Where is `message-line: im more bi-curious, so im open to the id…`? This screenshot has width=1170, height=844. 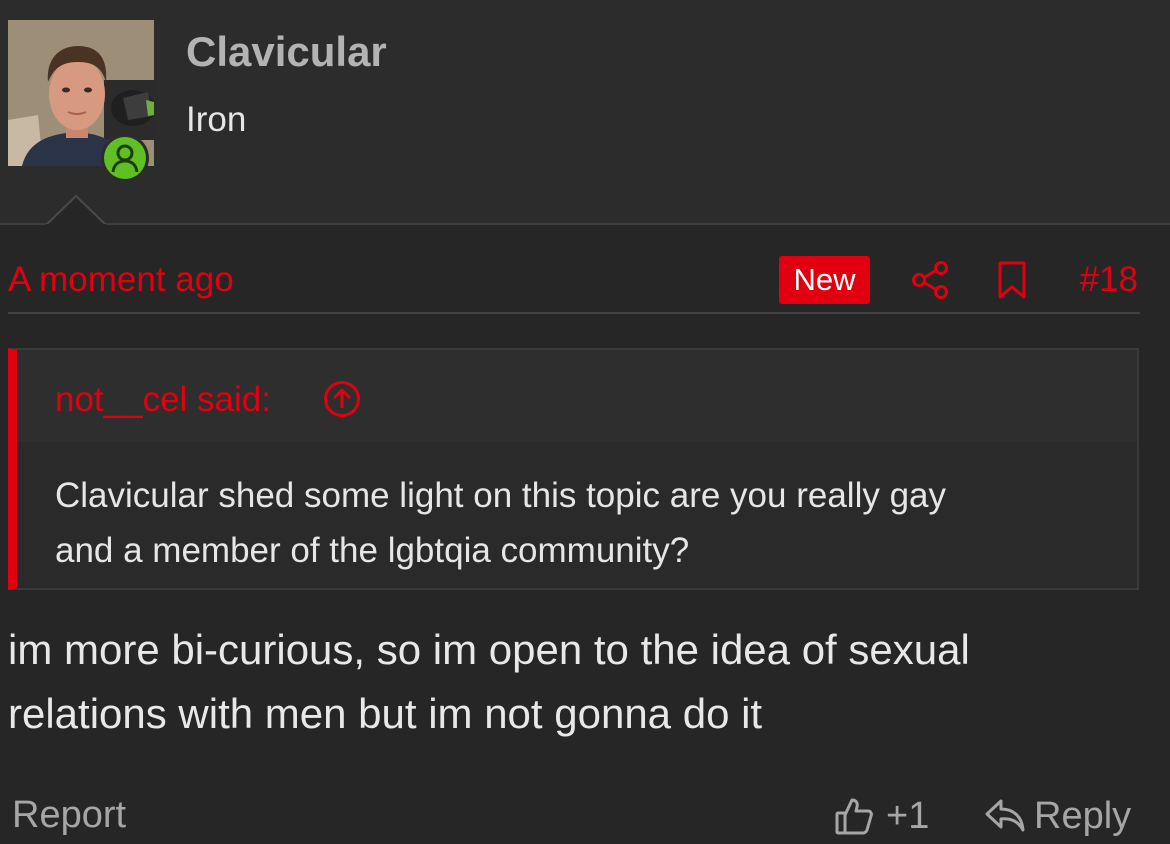
message-line: im more bi-curious, so im open to the id… is located at coordinates (489, 649).